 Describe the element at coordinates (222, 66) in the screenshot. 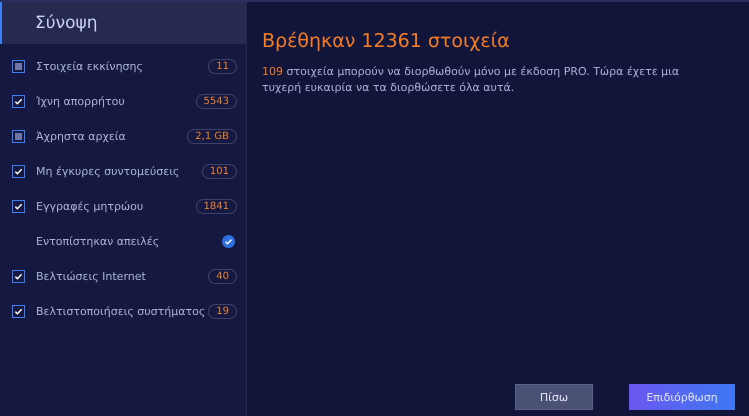

I see `count-badge: 11` at that location.